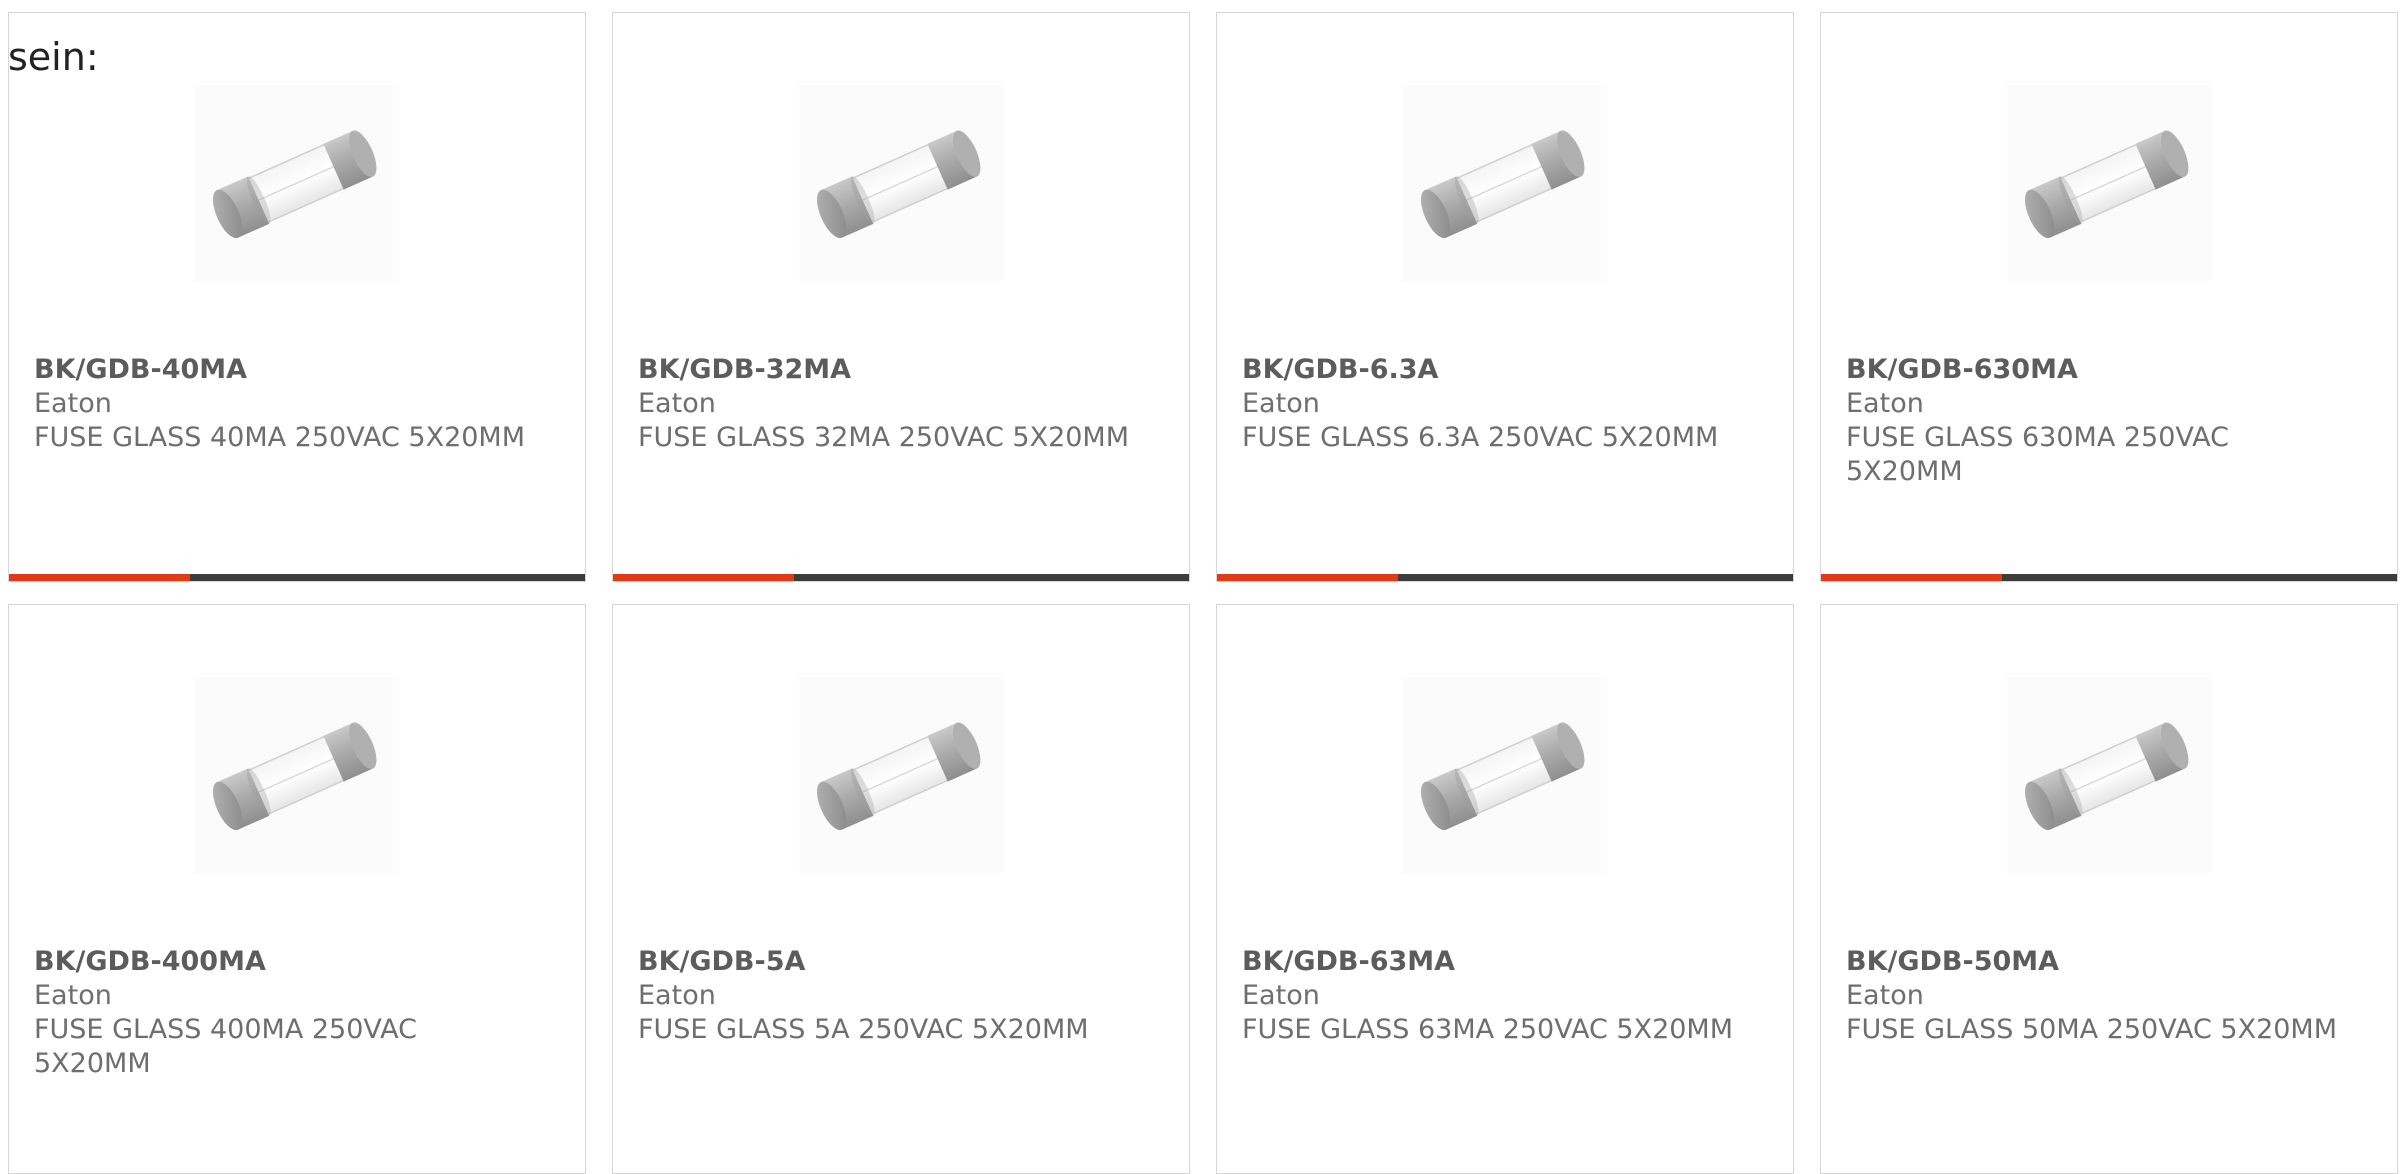  I want to click on part-number: BK/GDB-400MA, so click(284, 962).